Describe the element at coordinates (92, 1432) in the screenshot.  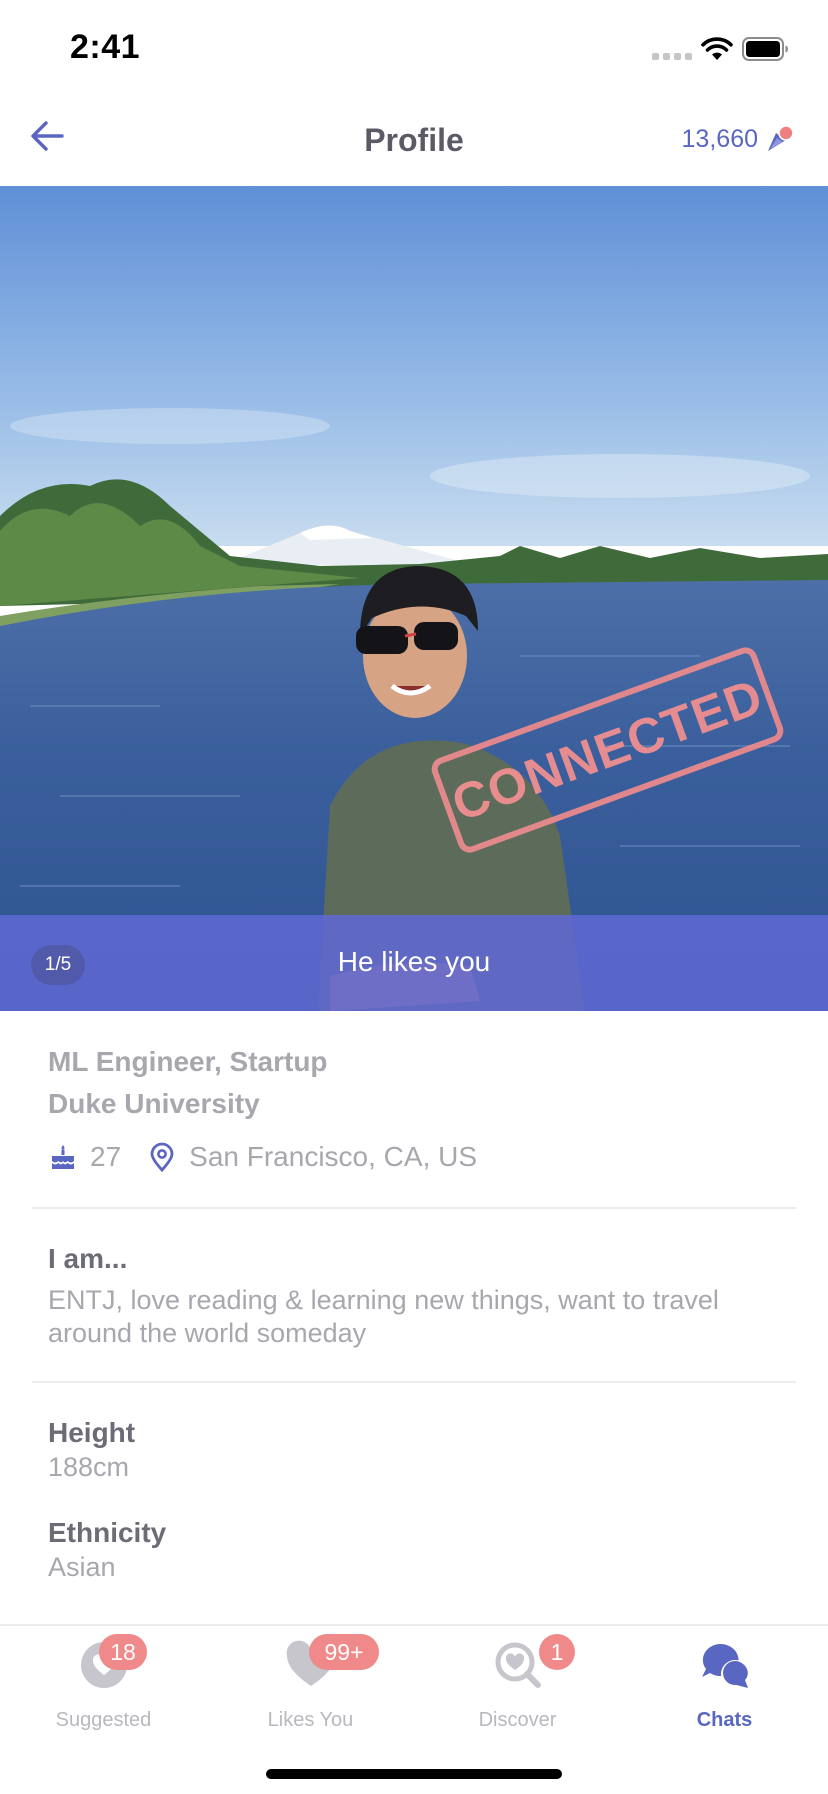
I see `height-label: Height` at that location.